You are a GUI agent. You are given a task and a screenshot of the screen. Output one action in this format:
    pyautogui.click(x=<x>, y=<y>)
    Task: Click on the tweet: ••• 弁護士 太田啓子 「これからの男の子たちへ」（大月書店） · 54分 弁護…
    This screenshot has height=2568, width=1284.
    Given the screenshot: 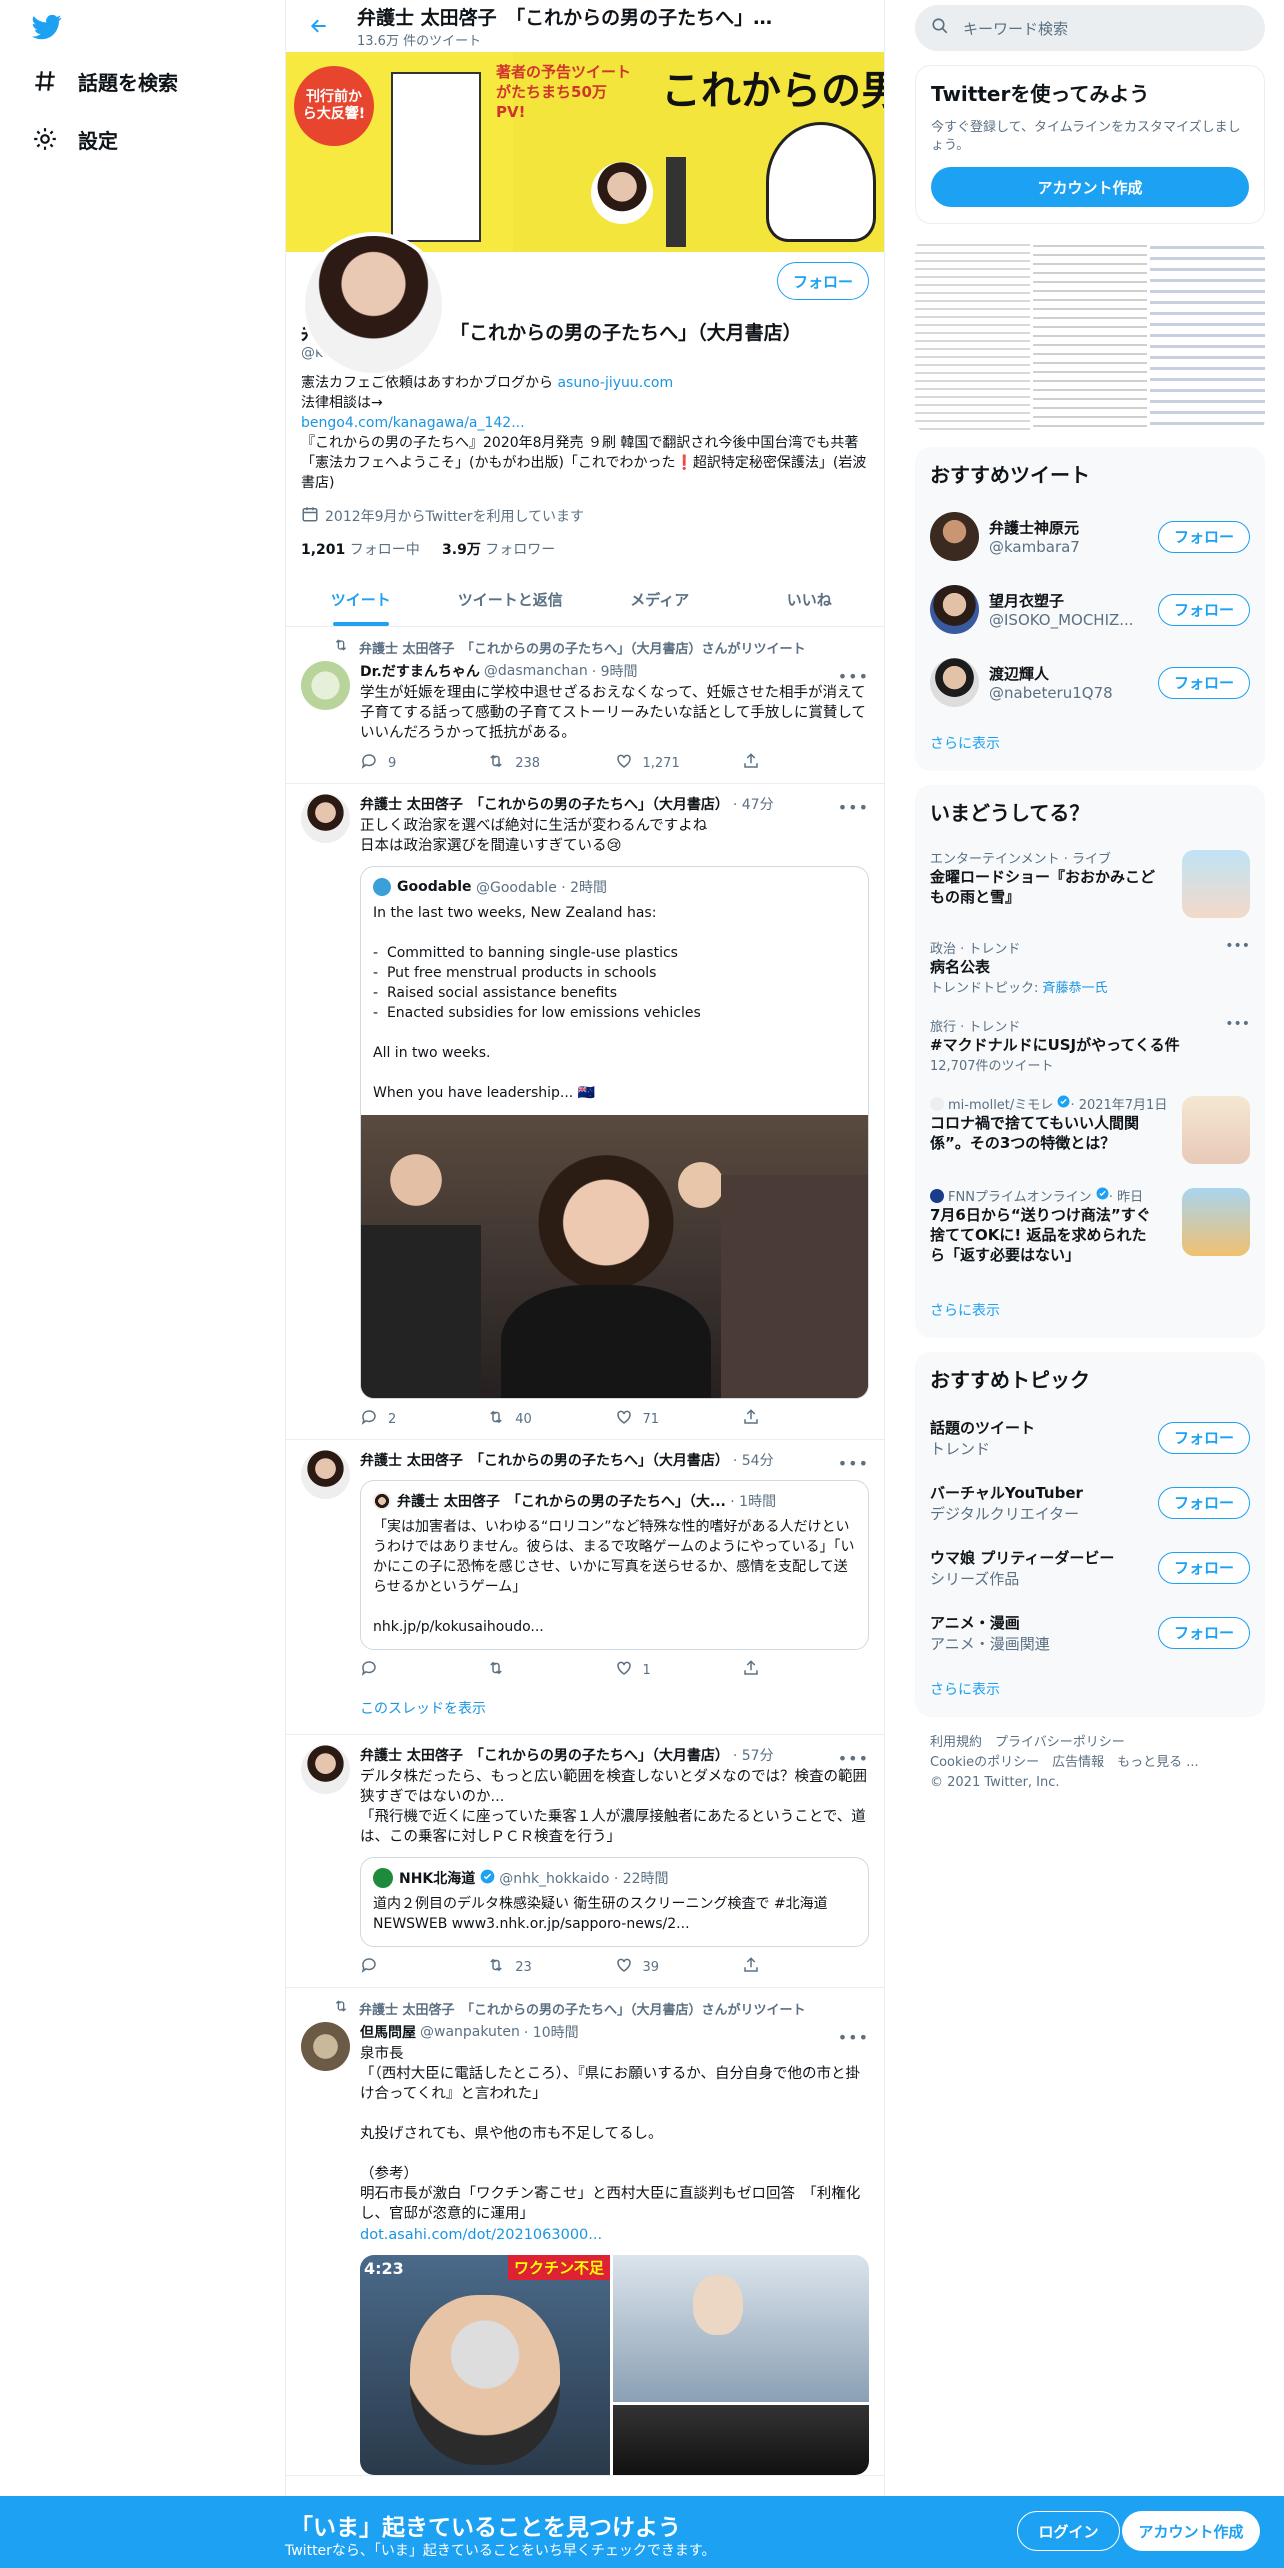 What is the action you would take?
    pyautogui.click(x=585, y=1587)
    